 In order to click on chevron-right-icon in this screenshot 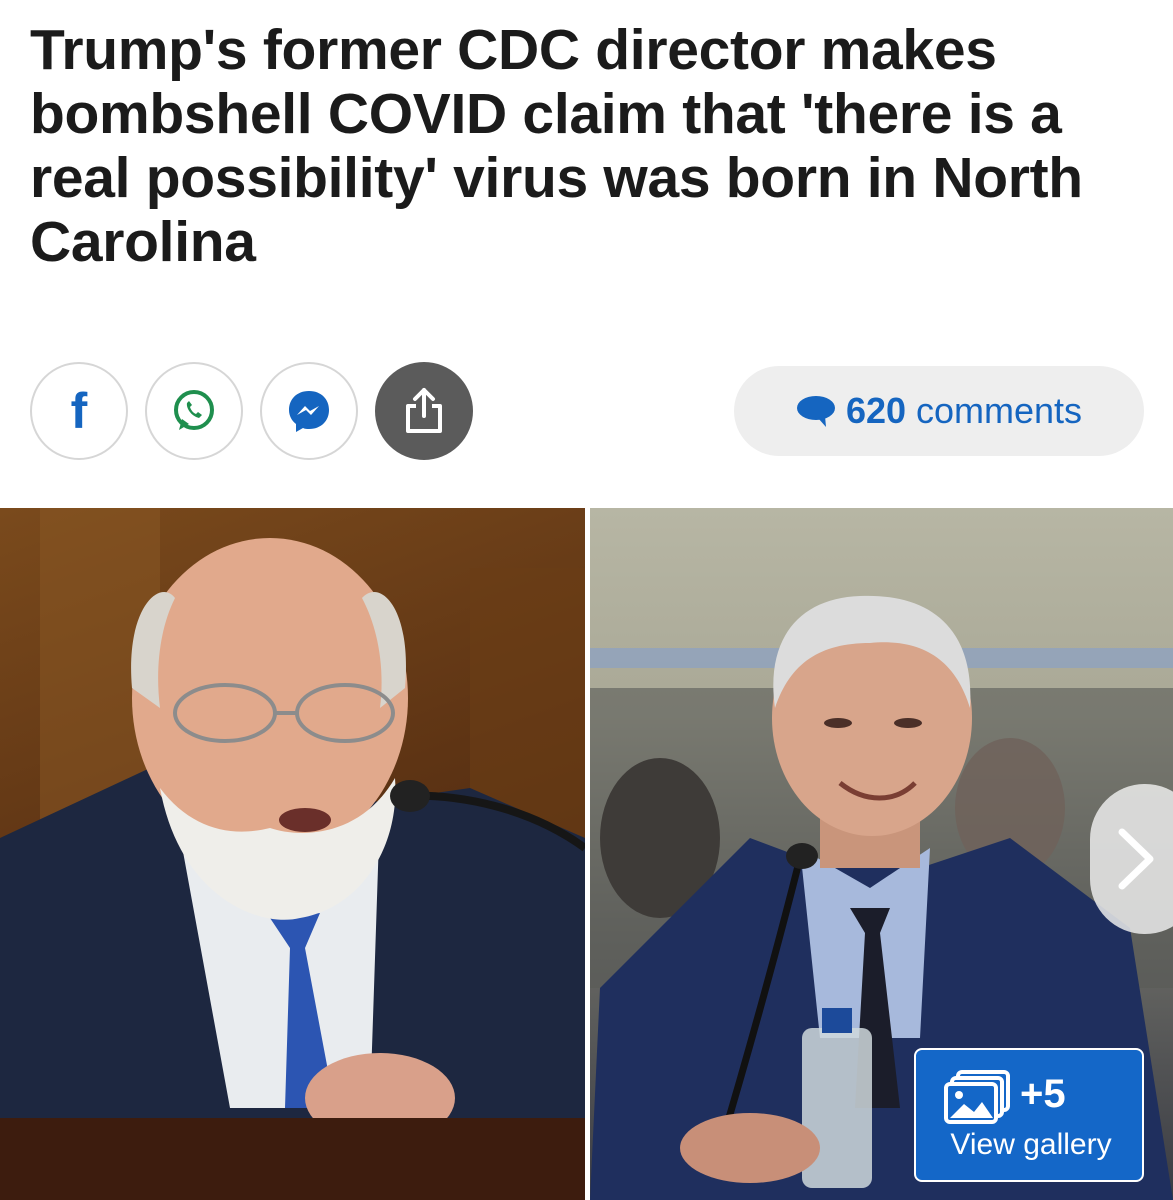, I will do `click(1136, 859)`.